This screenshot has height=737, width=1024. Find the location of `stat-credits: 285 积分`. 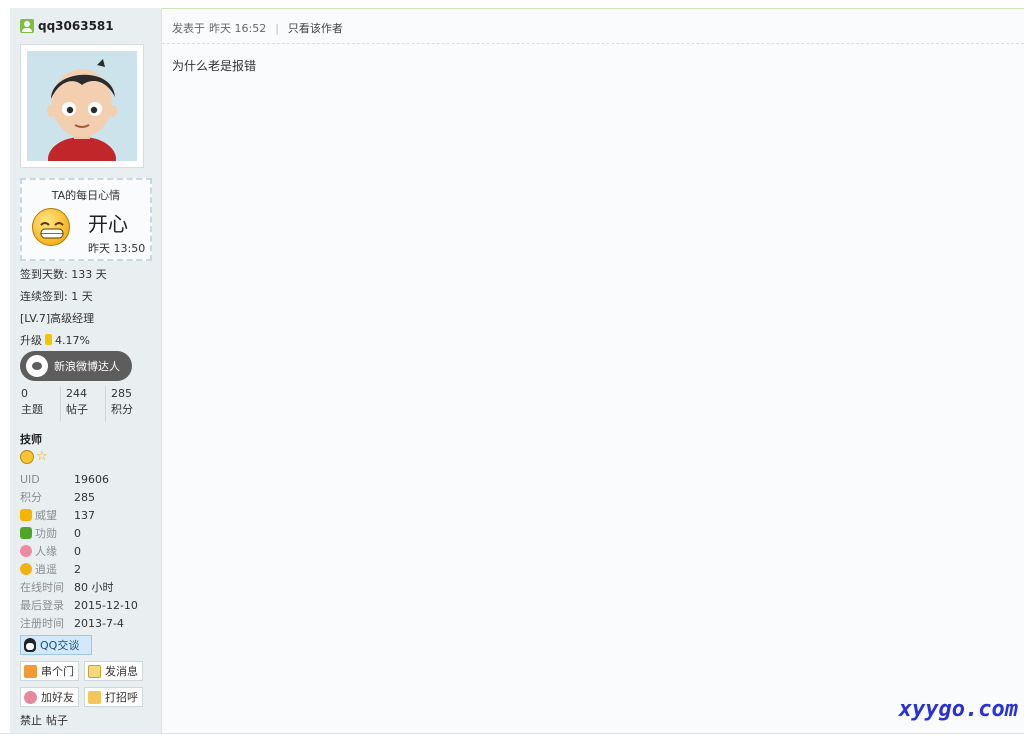

stat-credits: 285 积分 is located at coordinates (127, 404).